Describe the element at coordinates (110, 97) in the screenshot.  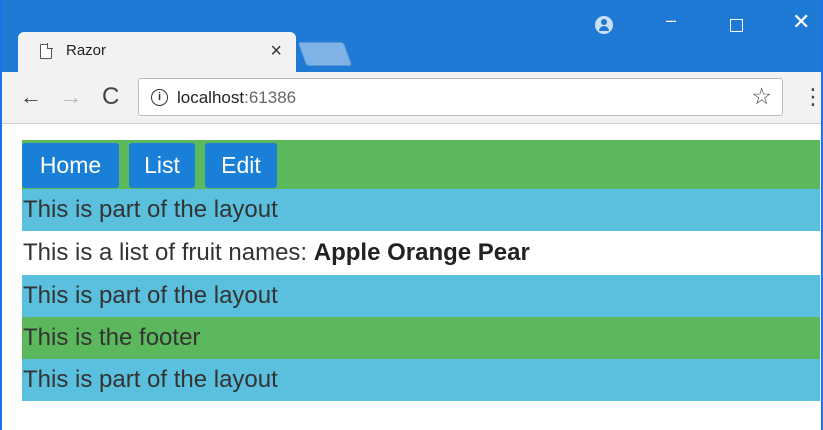
I see `reload-icon: C` at that location.